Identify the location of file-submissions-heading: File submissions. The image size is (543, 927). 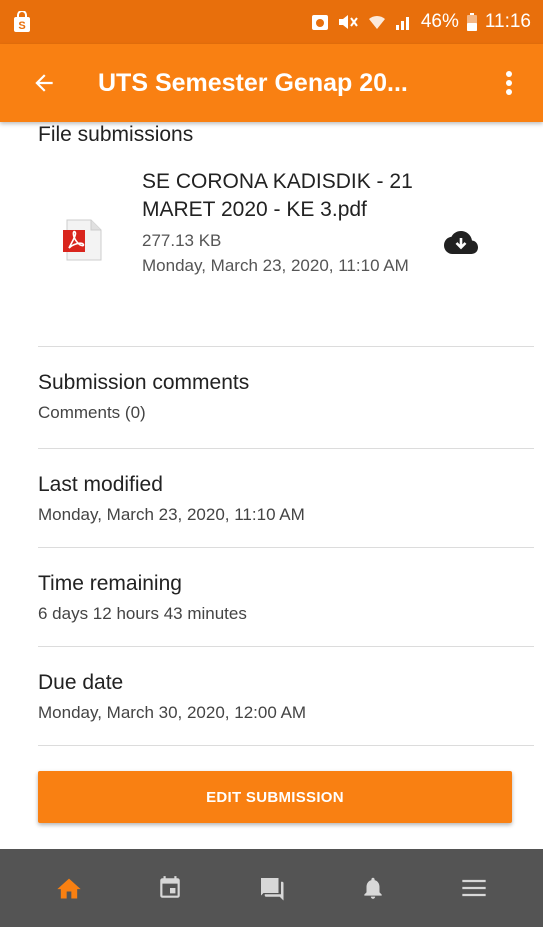
(116, 134).